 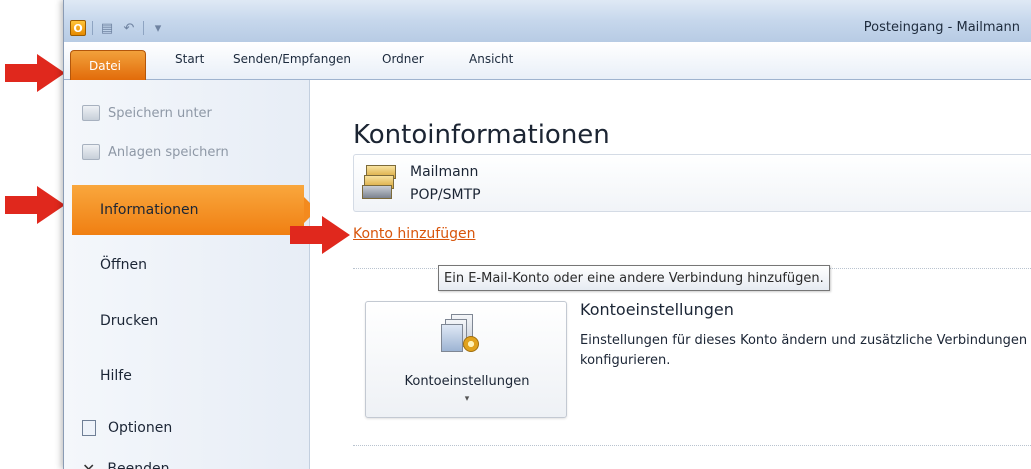 I want to click on outlook-app-icon: O, so click(x=78, y=28).